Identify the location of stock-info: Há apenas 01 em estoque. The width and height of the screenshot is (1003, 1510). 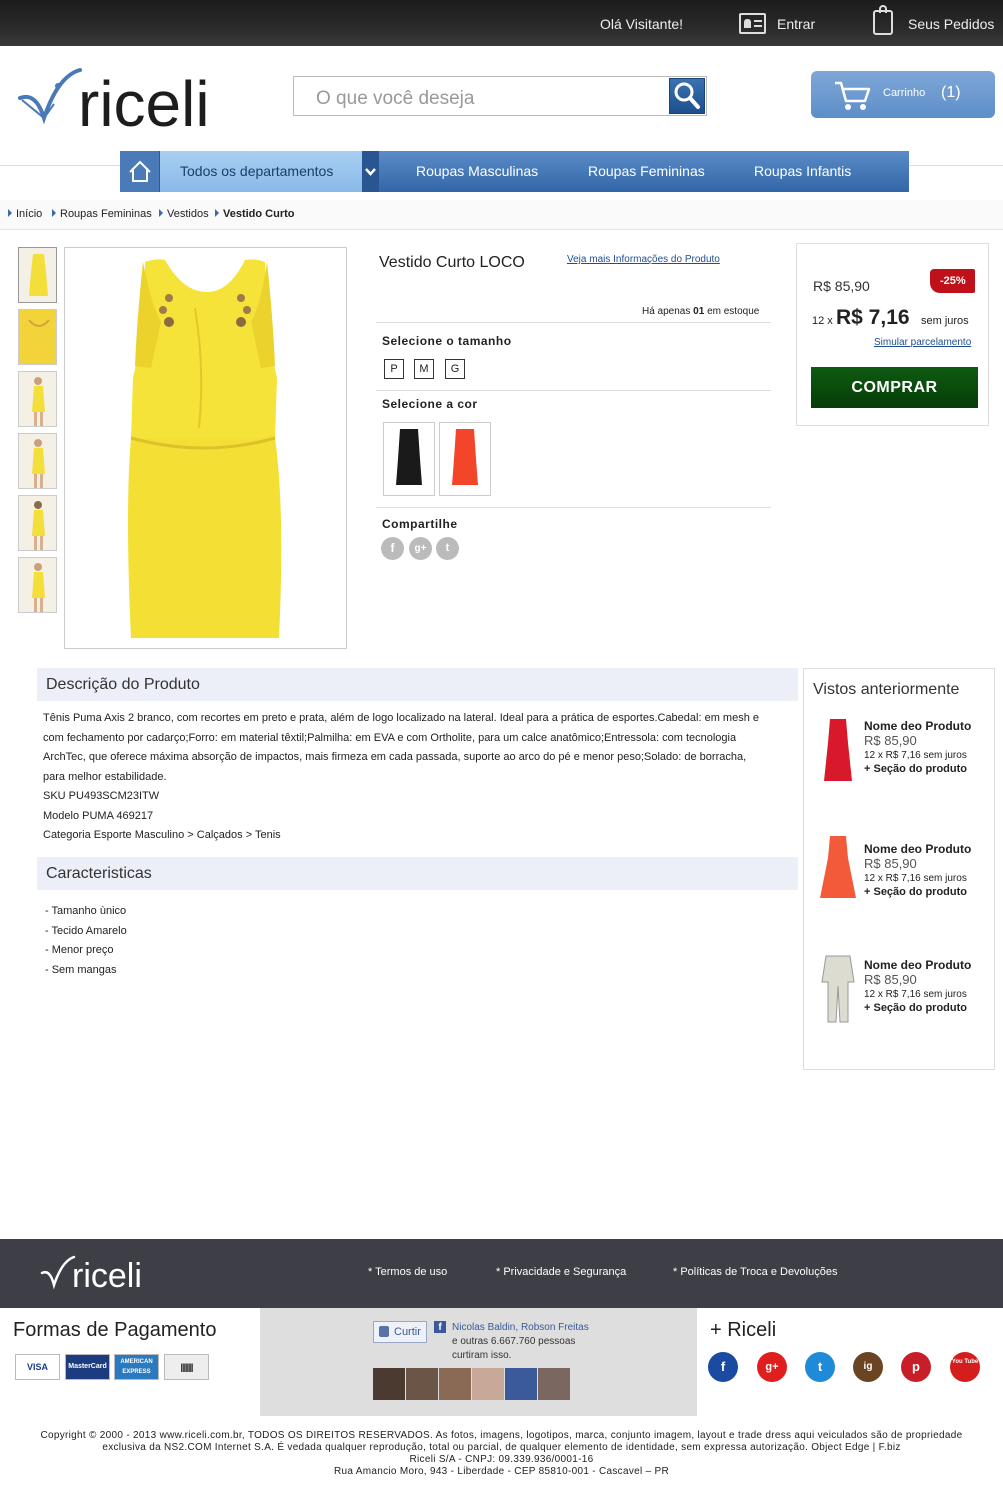
(701, 311).